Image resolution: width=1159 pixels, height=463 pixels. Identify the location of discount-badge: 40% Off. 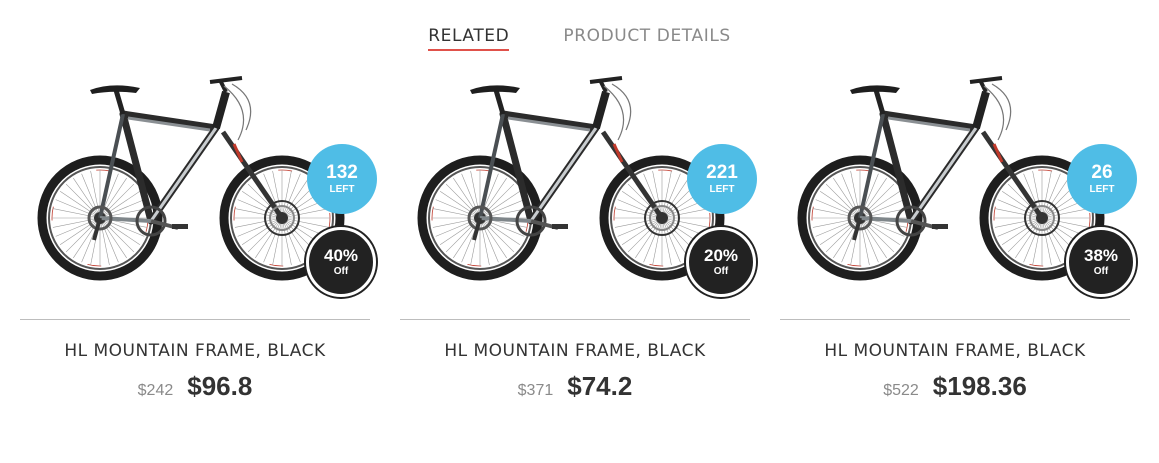
(341, 262).